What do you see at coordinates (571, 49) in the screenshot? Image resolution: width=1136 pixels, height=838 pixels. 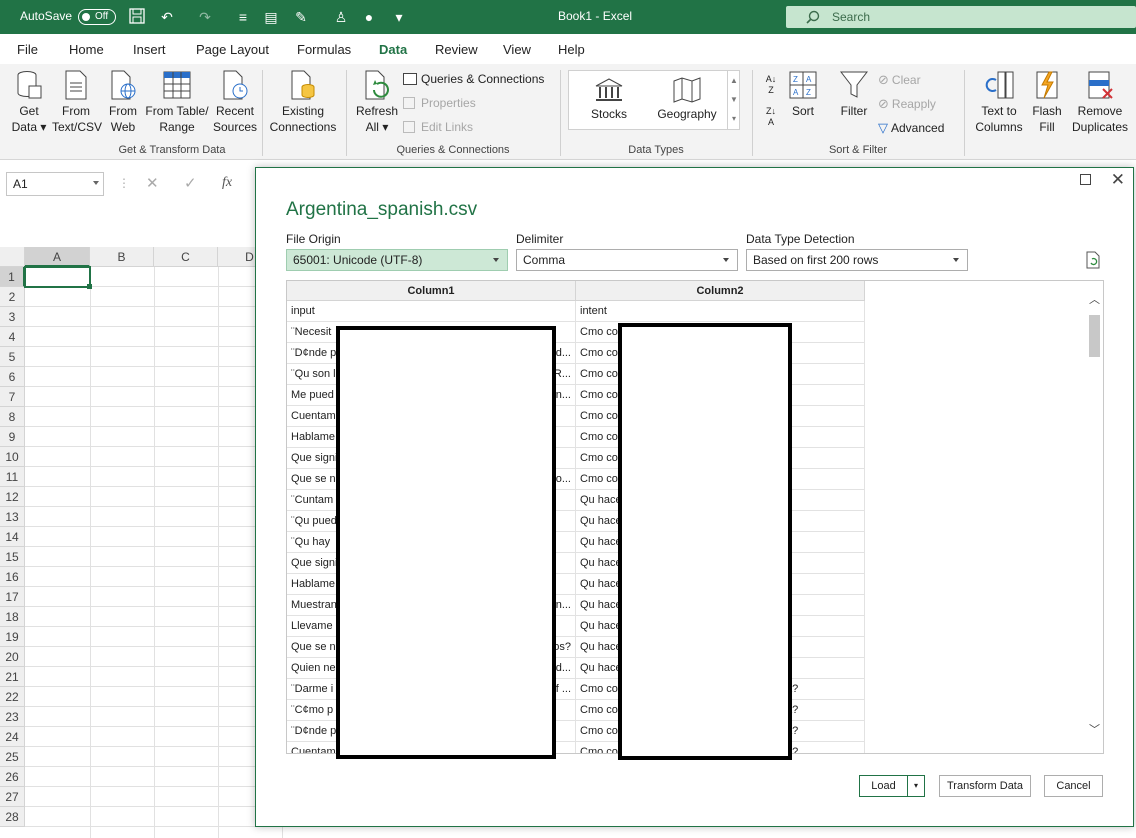 I see `menu-help: Help` at bounding box center [571, 49].